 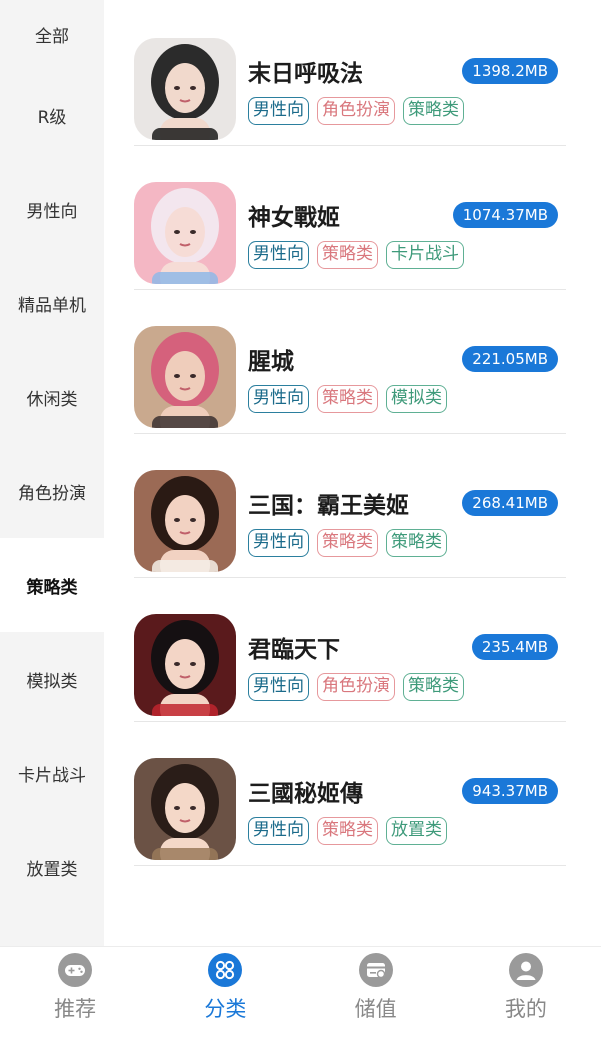 I want to click on sidebar-item-card-battle: 卡片战斗, so click(x=52, y=773).